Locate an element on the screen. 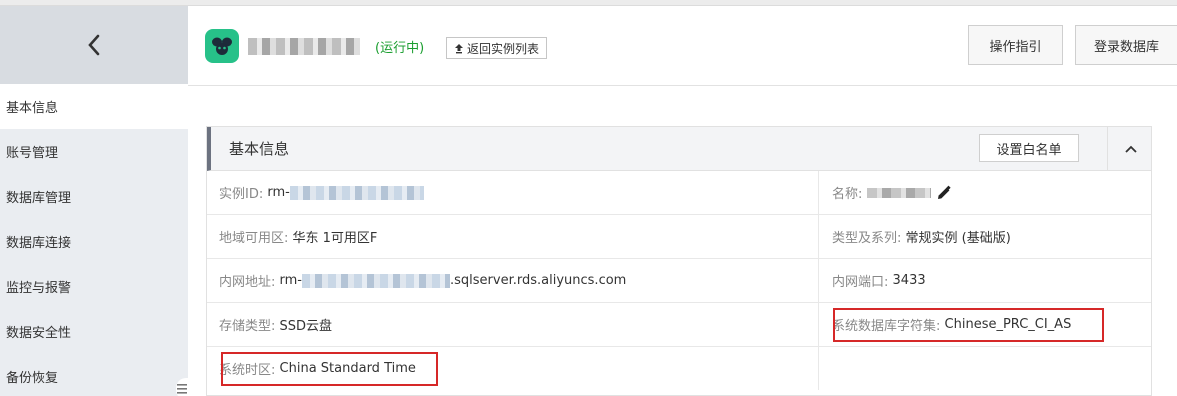  sidebar-item-label: 账号管理 is located at coordinates (32, 153).